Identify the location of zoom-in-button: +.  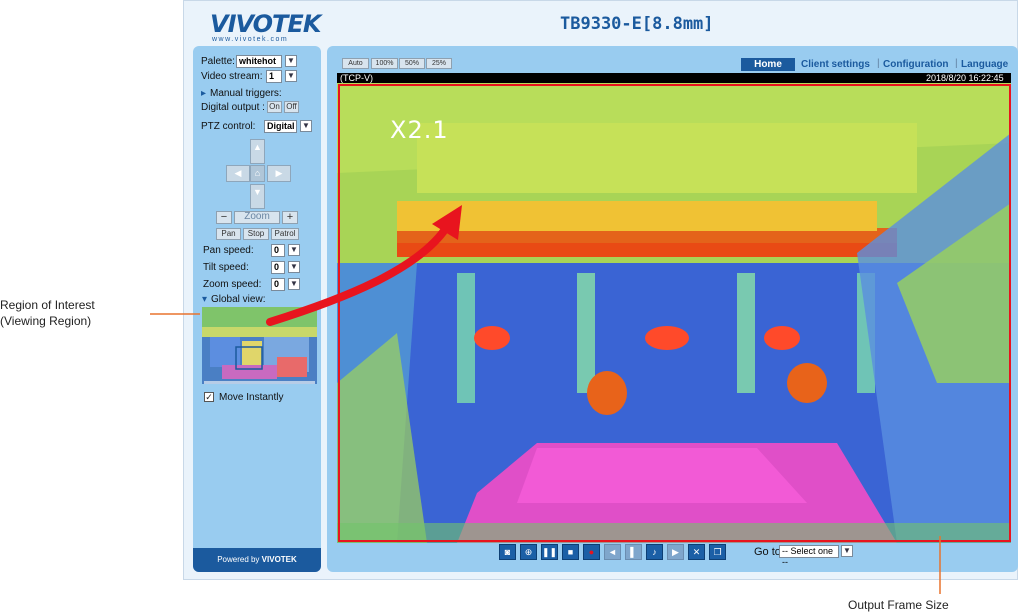
(290, 217).